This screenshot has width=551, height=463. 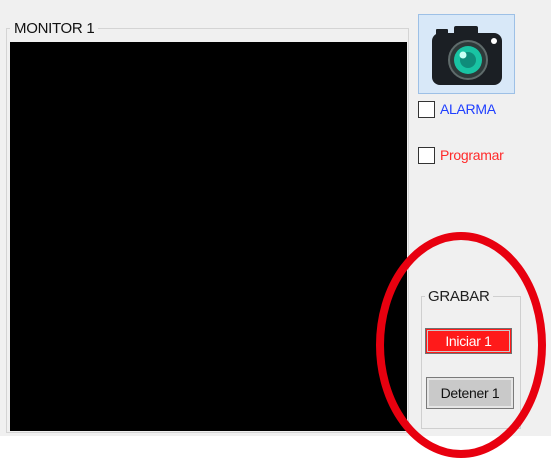 I want to click on program-label: Programar, so click(x=472, y=155).